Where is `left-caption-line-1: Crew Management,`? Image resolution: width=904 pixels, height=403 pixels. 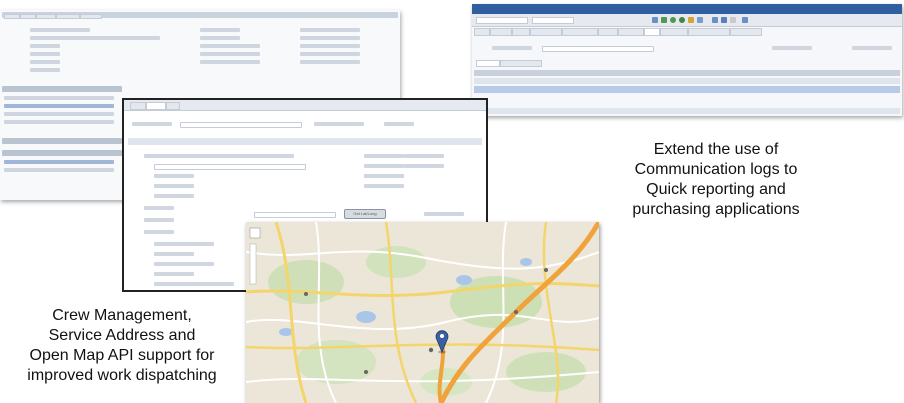
left-caption-line-1: Crew Management, is located at coordinates (122, 315).